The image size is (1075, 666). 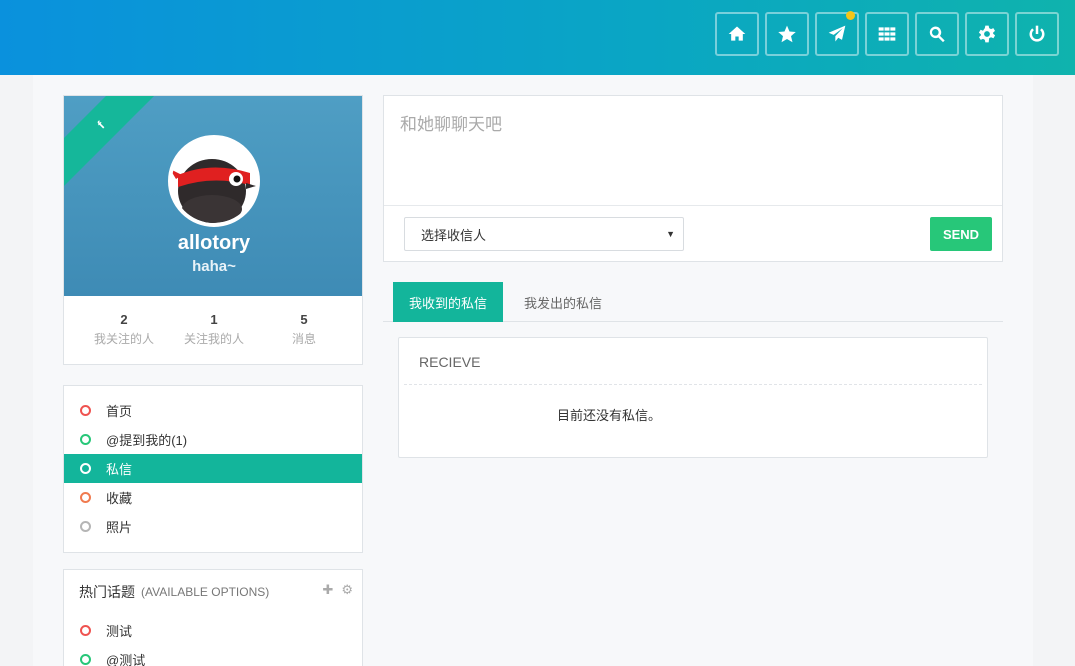 I want to click on sidebar-item-favorites: 收藏, so click(x=213, y=497).